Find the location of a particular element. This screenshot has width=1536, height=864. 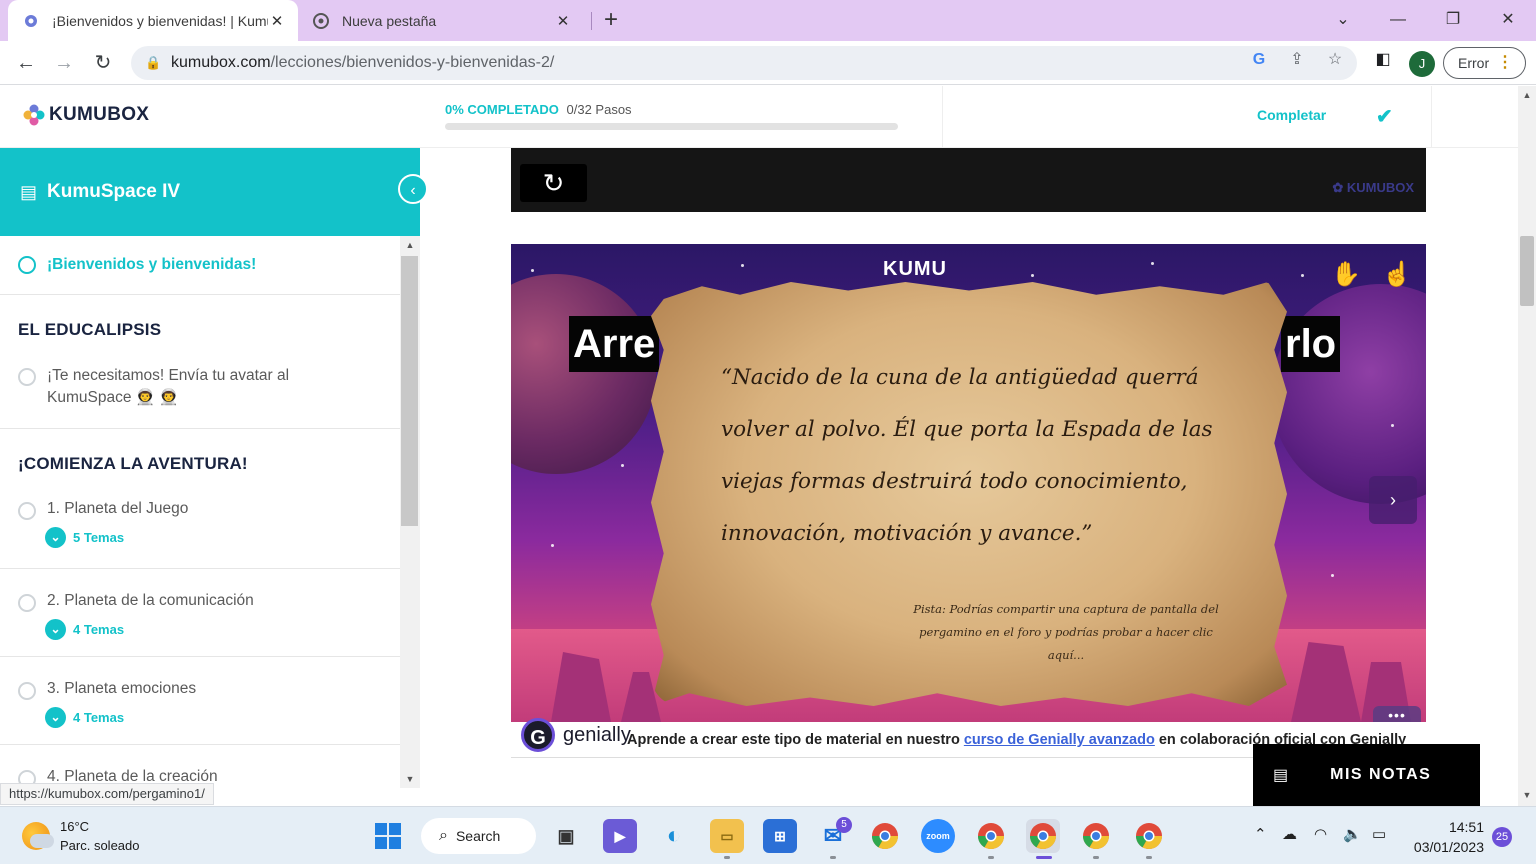

header-divider is located at coordinates (942, 116).